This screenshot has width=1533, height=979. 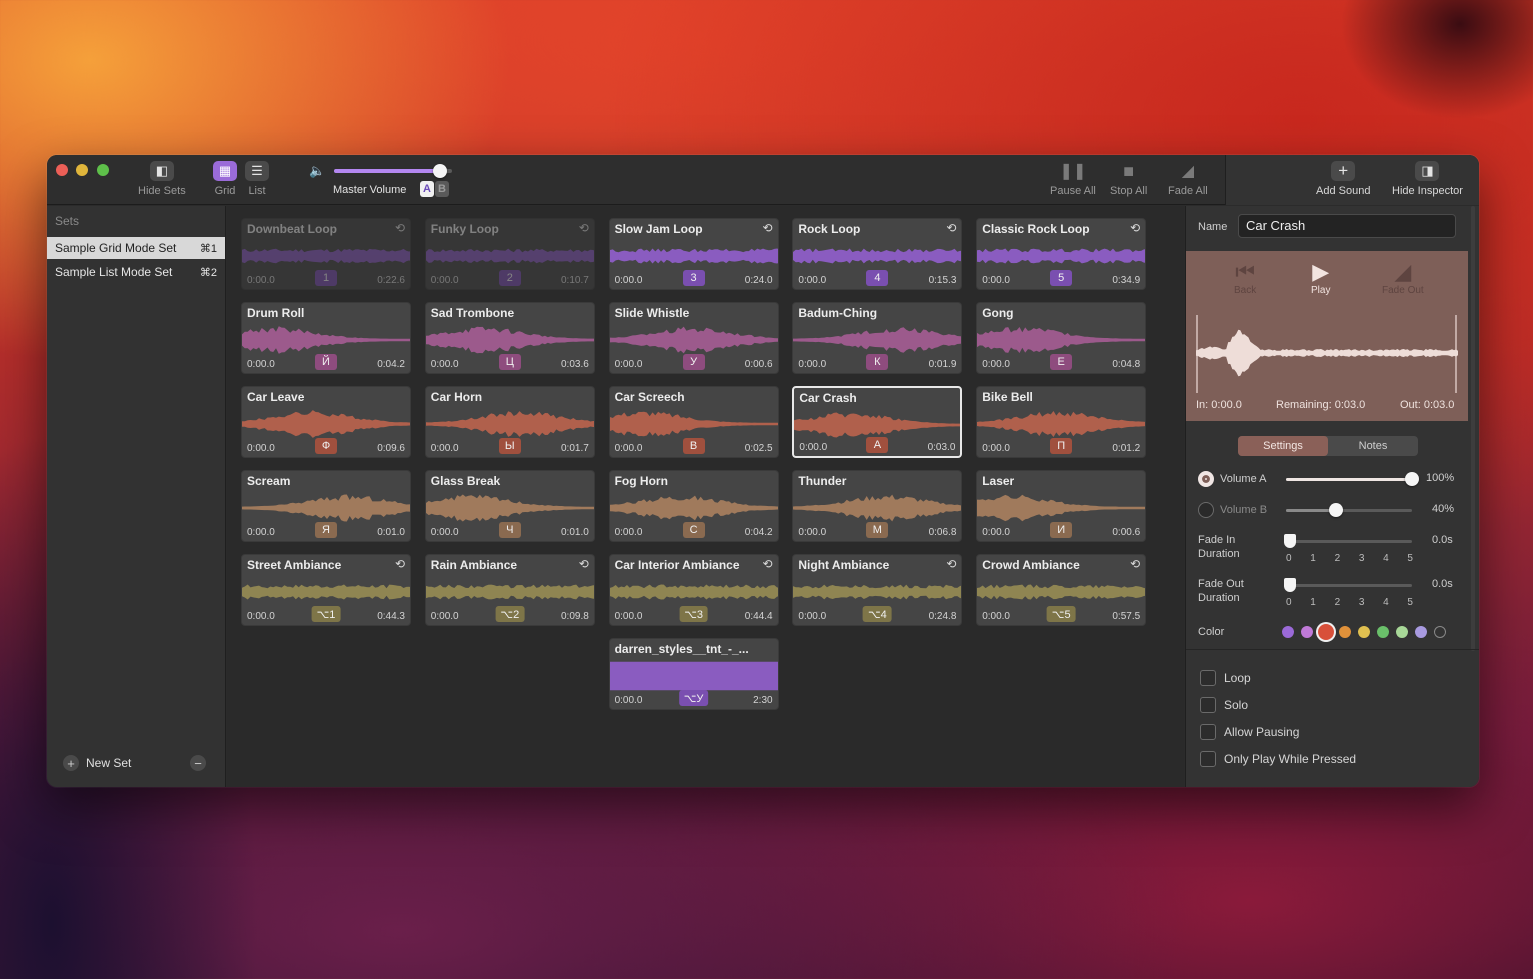 What do you see at coordinates (998, 313) in the screenshot?
I see `tile-title: Gong` at bounding box center [998, 313].